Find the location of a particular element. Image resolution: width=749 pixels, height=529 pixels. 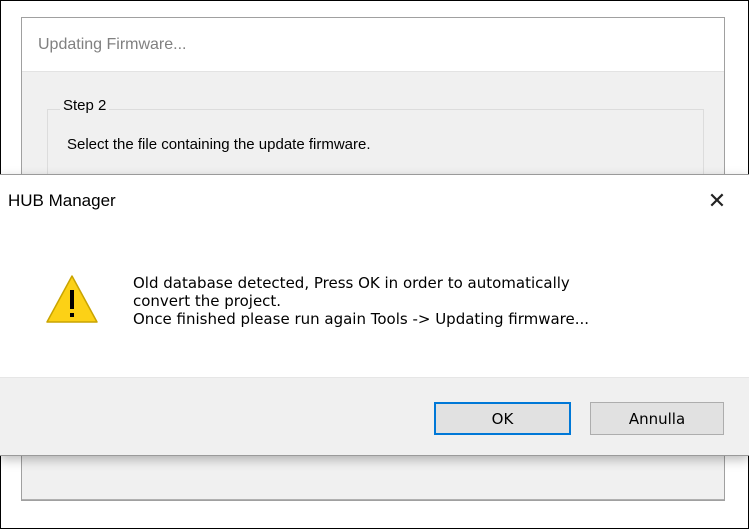

dialog-title: HUB Manager is located at coordinates (62, 200).